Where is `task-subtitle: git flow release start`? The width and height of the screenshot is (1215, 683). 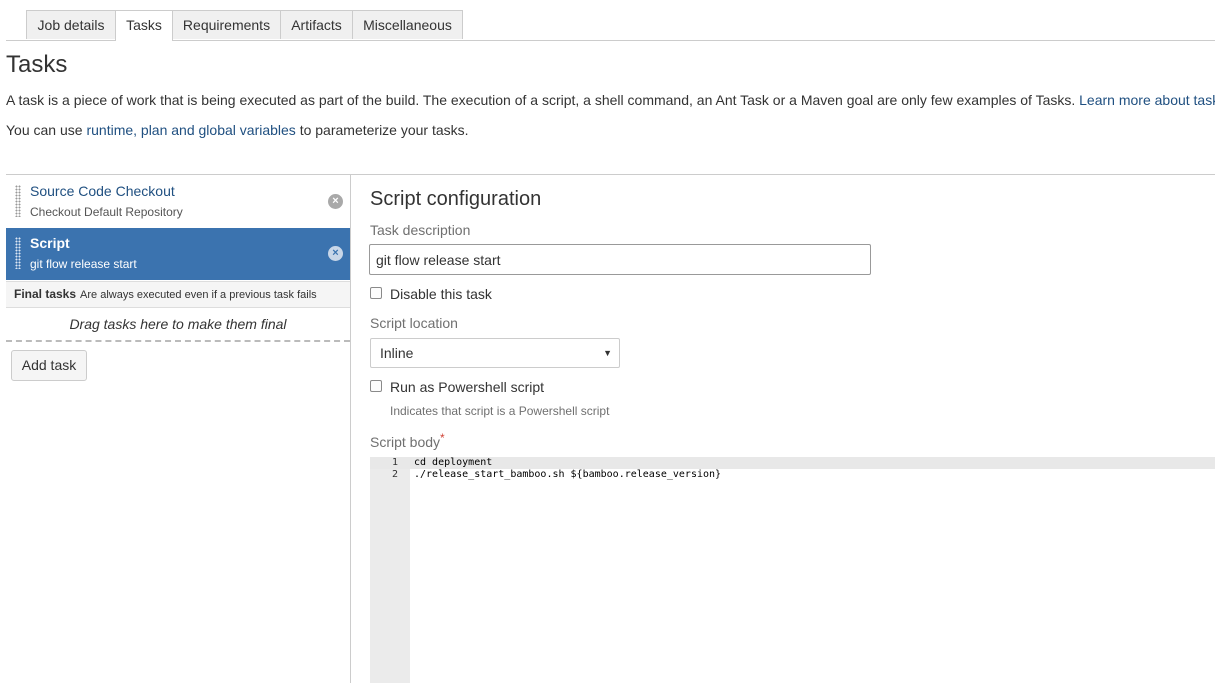 task-subtitle: git flow release start is located at coordinates (83, 264).